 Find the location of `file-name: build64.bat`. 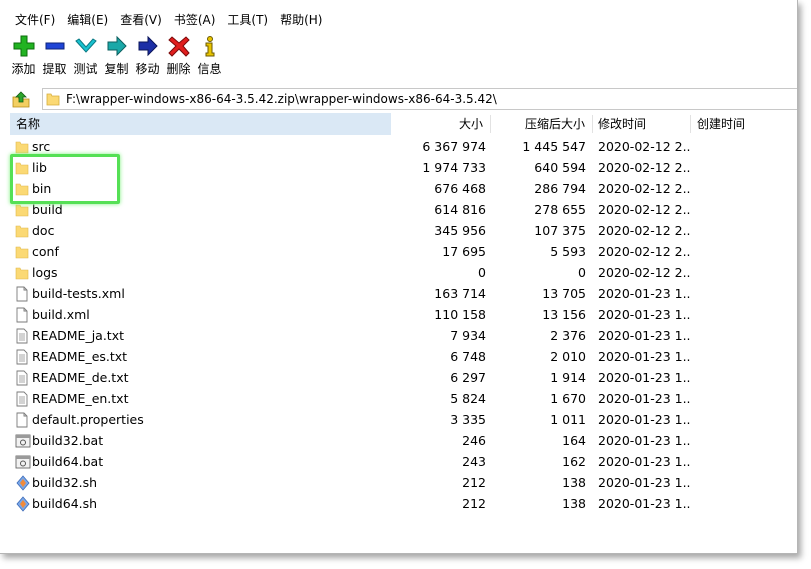

file-name: build64.bat is located at coordinates (68, 461).